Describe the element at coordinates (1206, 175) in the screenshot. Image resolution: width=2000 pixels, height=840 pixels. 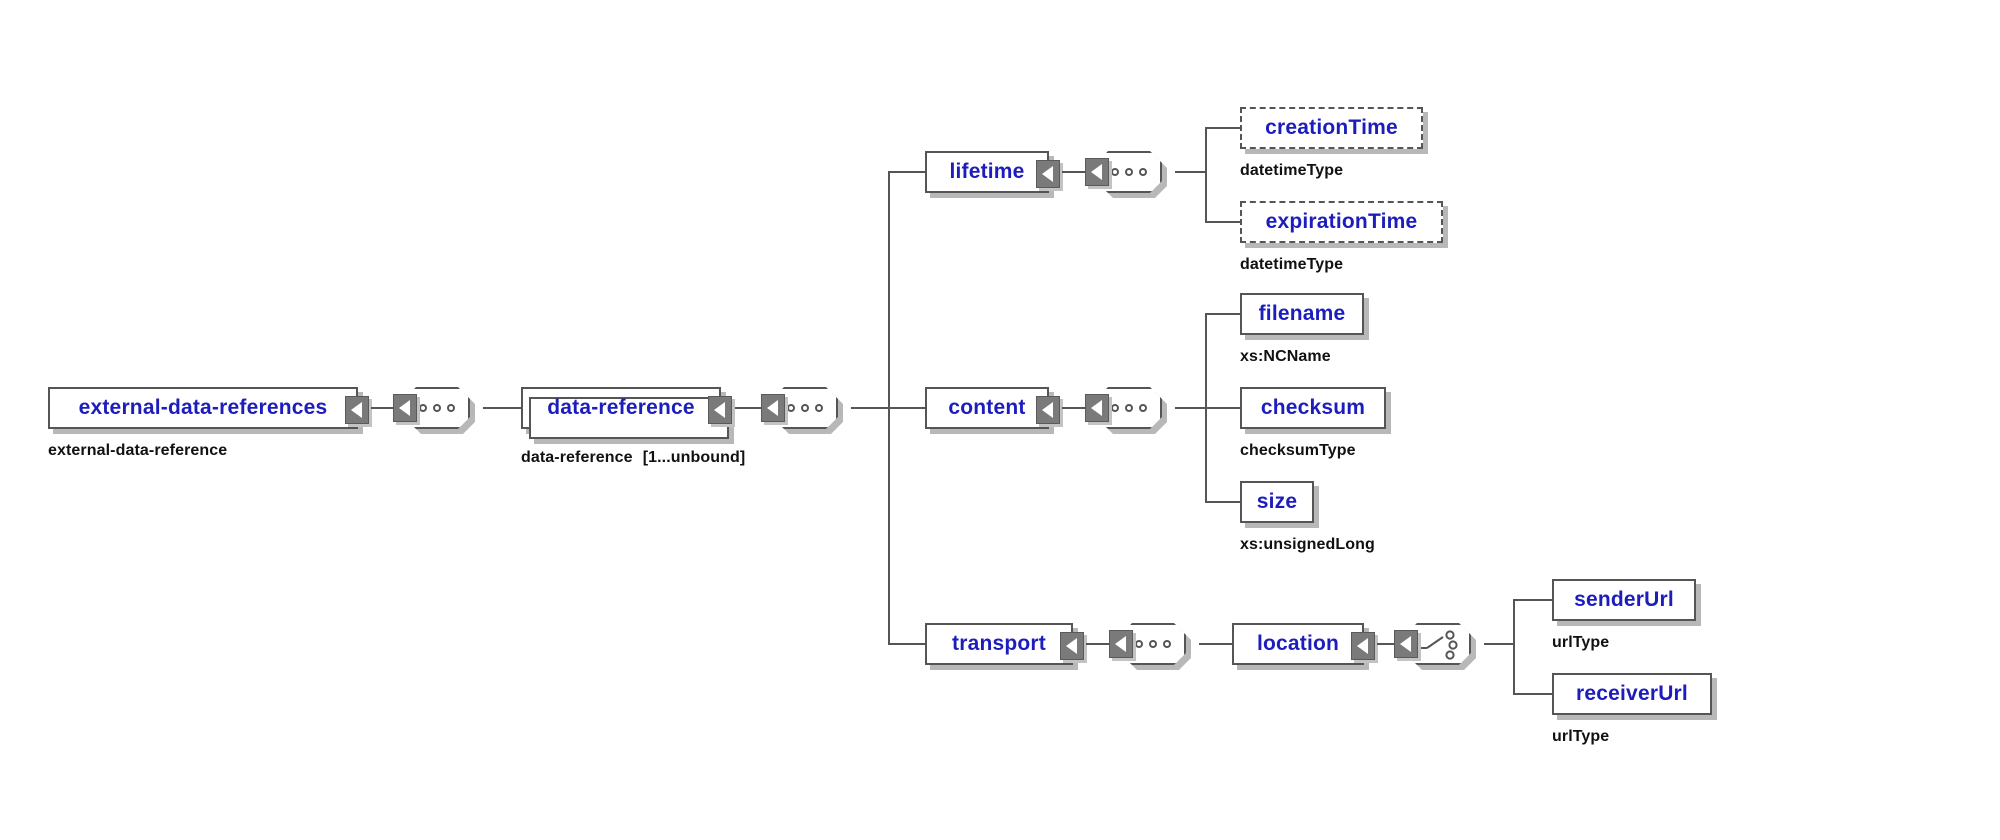
I see `connector-lifetime-branch-spine` at that location.